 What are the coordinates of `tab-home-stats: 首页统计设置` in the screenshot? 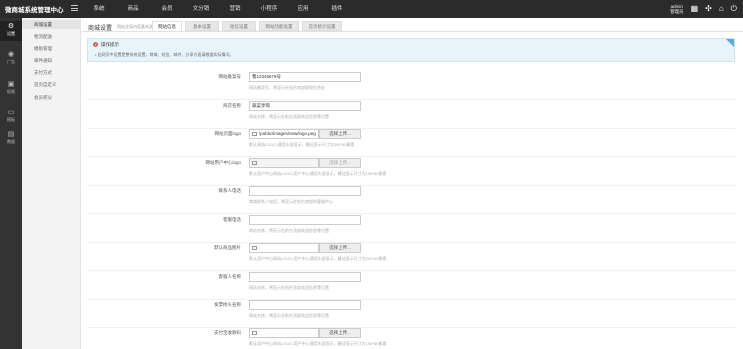 It's located at (322, 26).